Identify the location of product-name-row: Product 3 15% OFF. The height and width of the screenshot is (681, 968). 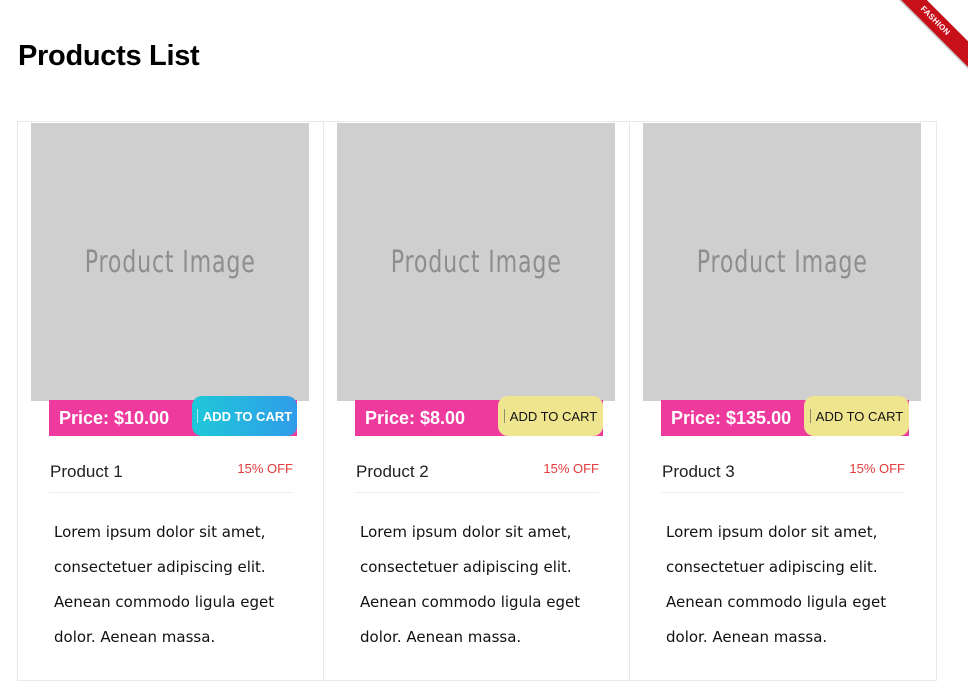
(783, 472).